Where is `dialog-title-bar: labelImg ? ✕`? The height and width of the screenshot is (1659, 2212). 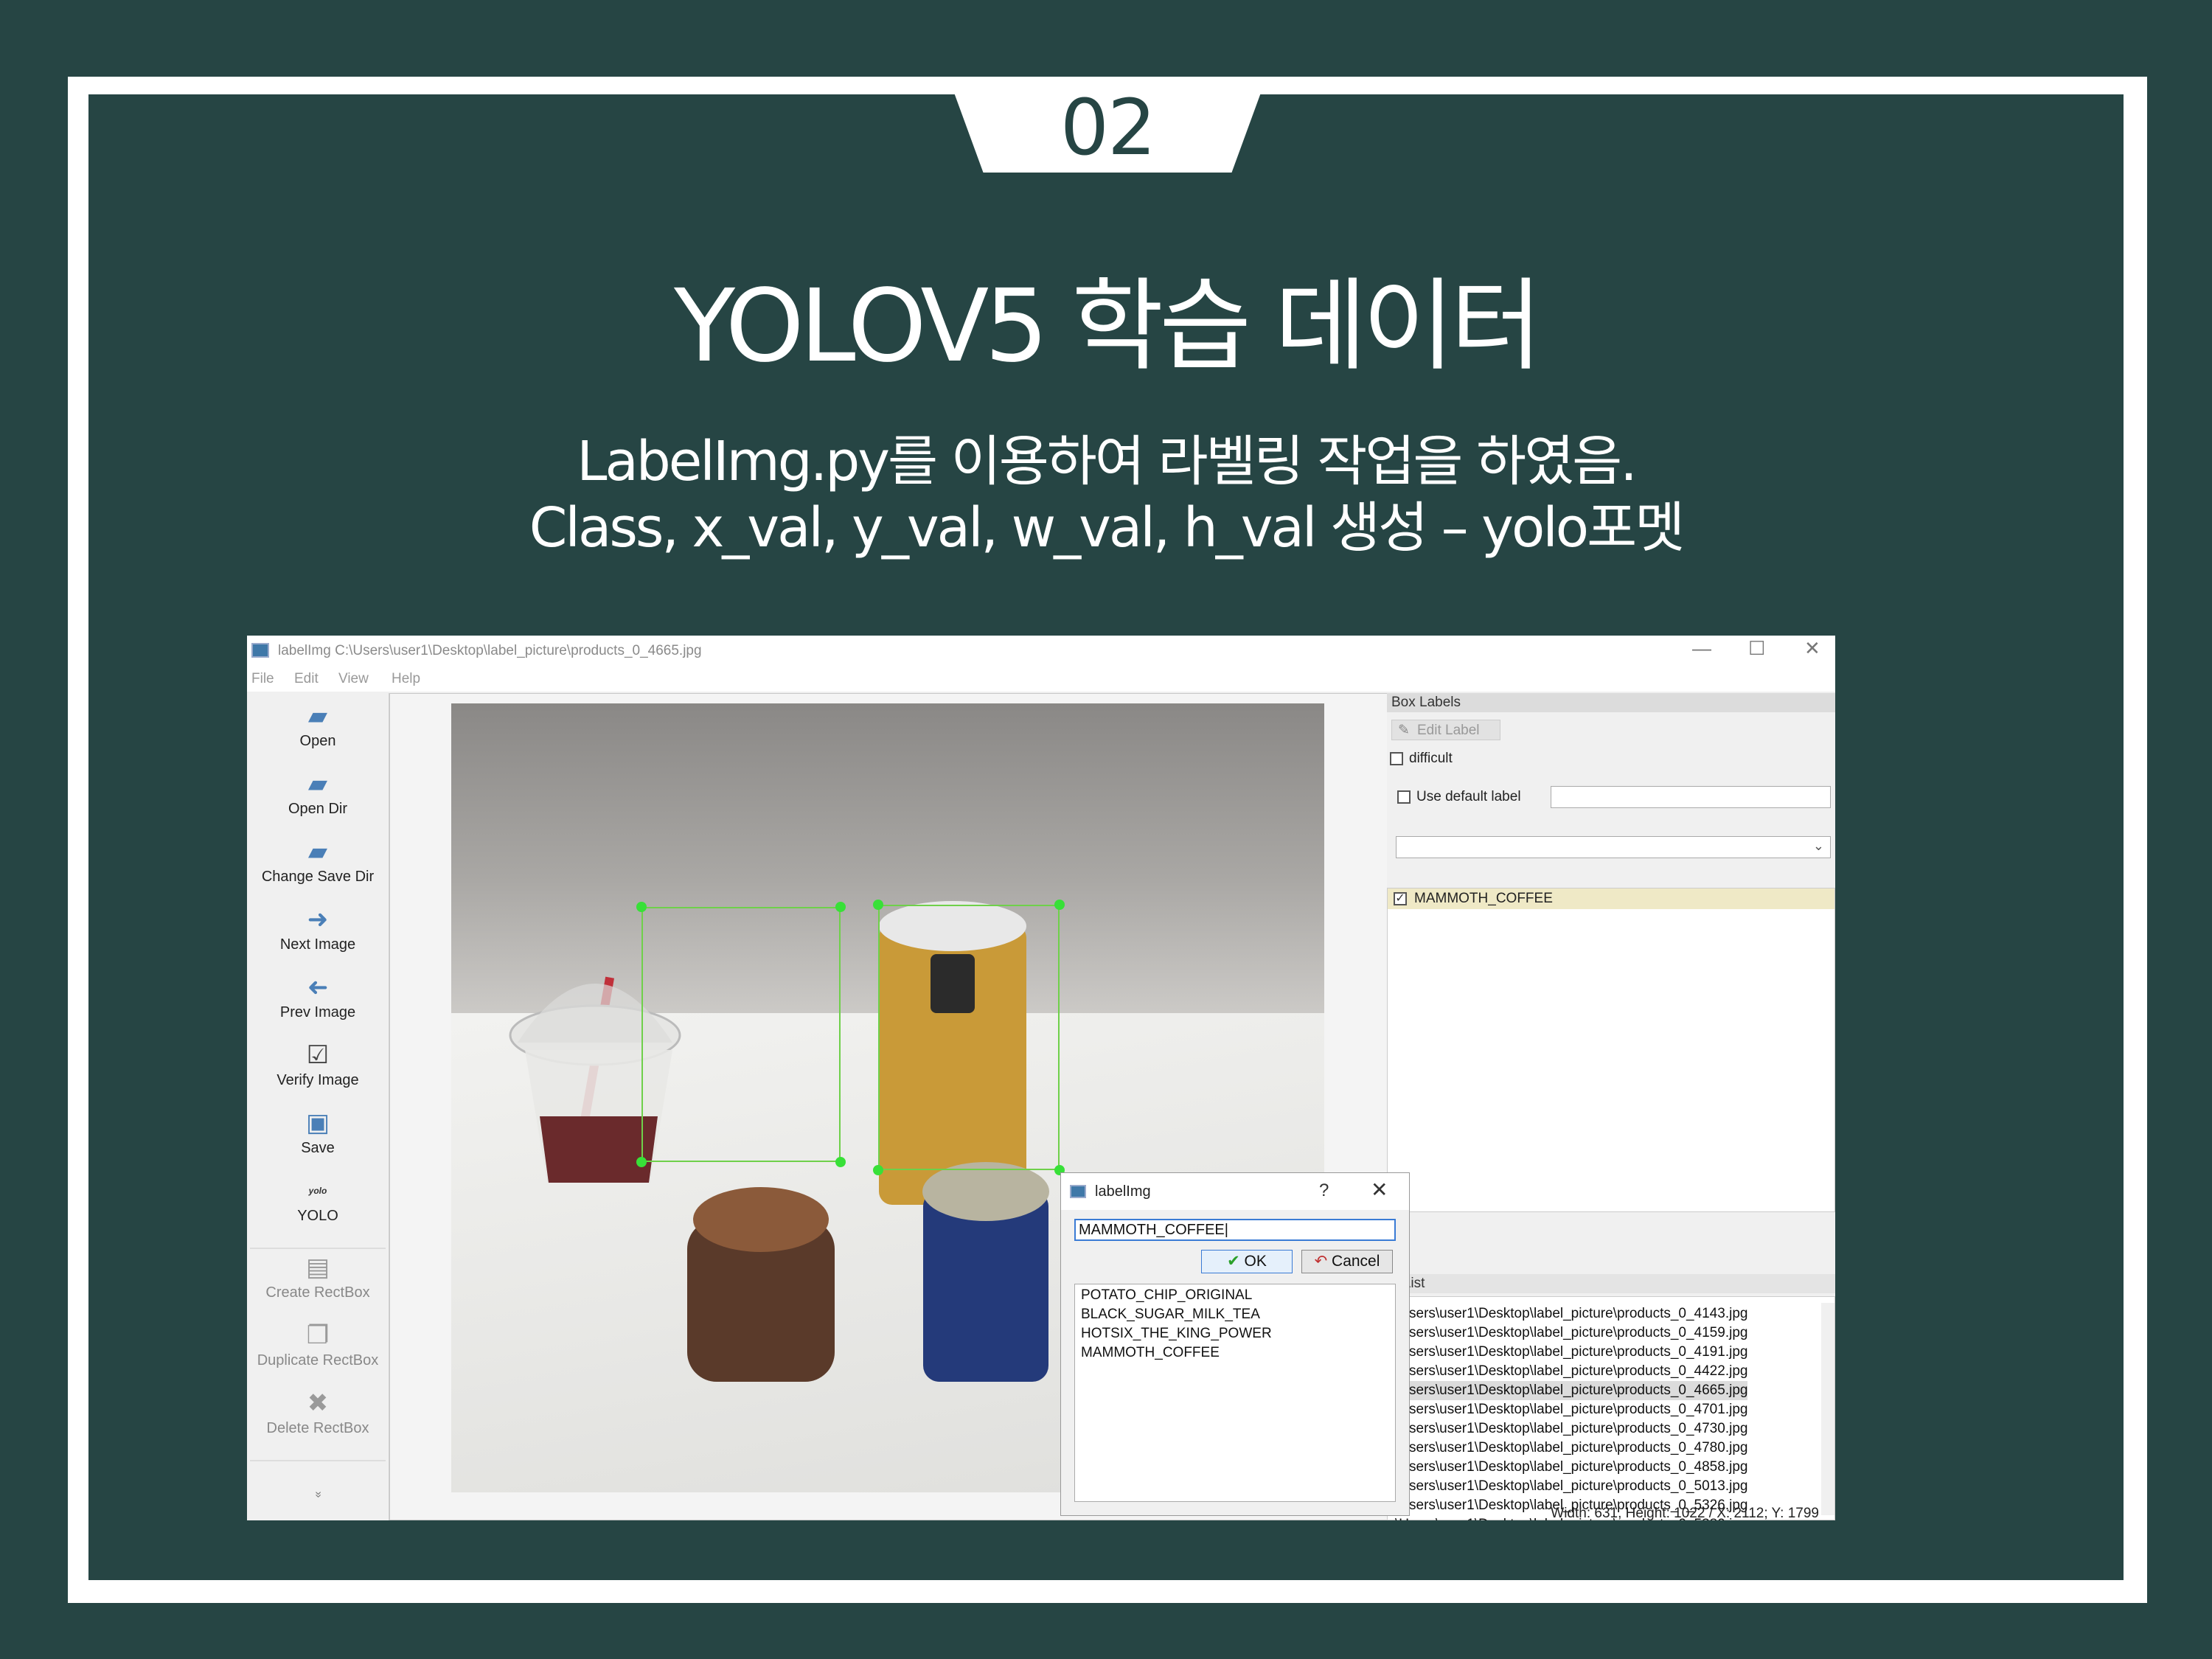
dialog-title-bar: labelImg ? ✕ is located at coordinates (1235, 1191).